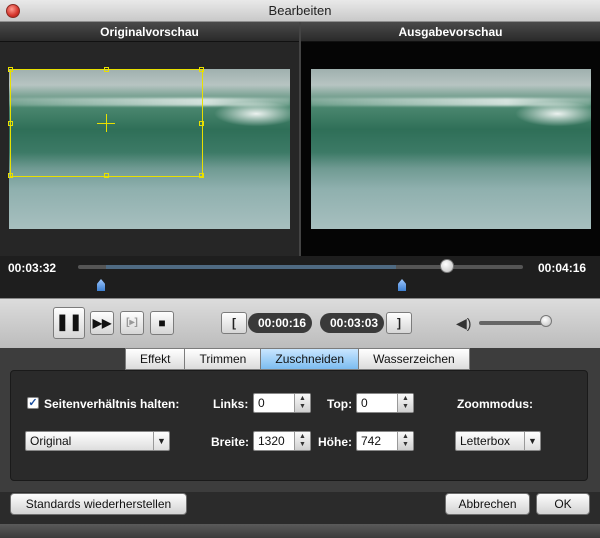  Describe the element at coordinates (447, 266) in the screenshot. I see `playhead-scrubber` at that location.